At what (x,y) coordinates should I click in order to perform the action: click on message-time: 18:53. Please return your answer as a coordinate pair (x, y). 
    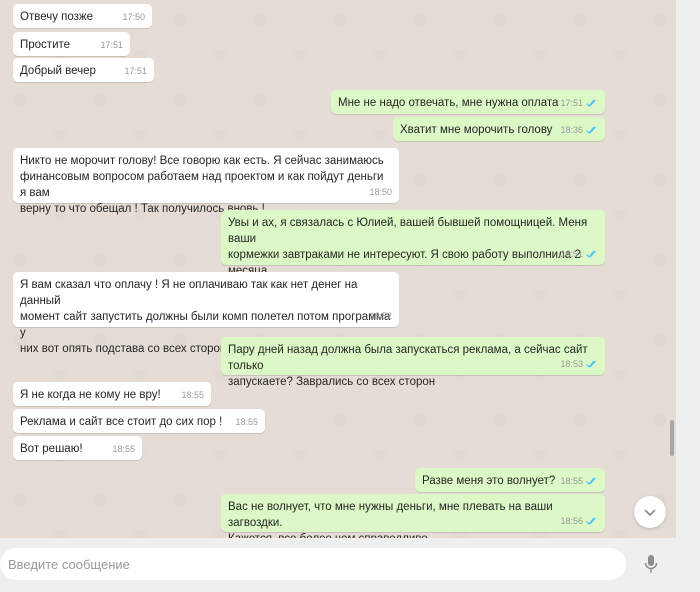
    Looking at the image, I should click on (571, 364).